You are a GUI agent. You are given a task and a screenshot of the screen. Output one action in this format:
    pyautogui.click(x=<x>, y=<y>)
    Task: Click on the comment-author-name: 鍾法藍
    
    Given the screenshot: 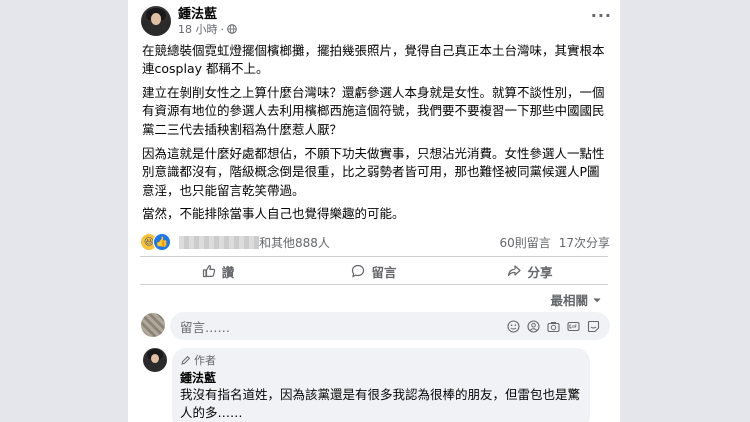 What is the action you would take?
    pyautogui.click(x=198, y=377)
    